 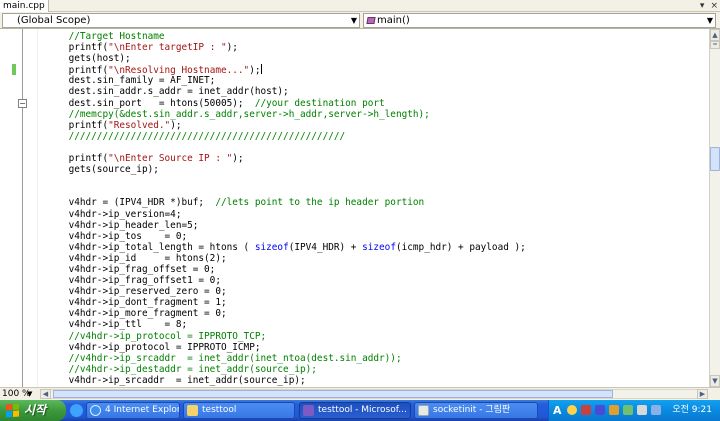 What do you see at coordinates (376, 302) in the screenshot?
I see `code-line: v4hdr->ip_dont_fragment = 1;` at bounding box center [376, 302].